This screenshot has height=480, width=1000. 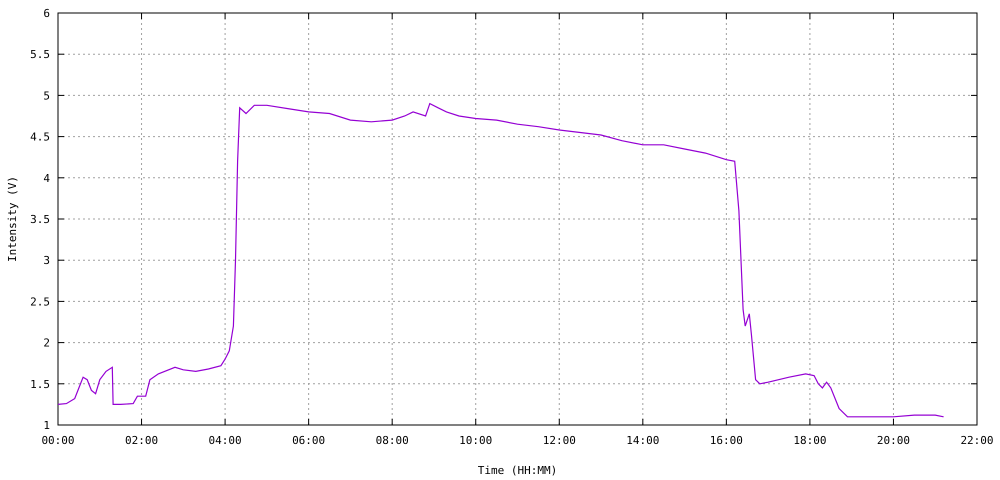 I want to click on axis-title: Time (HH:MM), so click(x=518, y=470).